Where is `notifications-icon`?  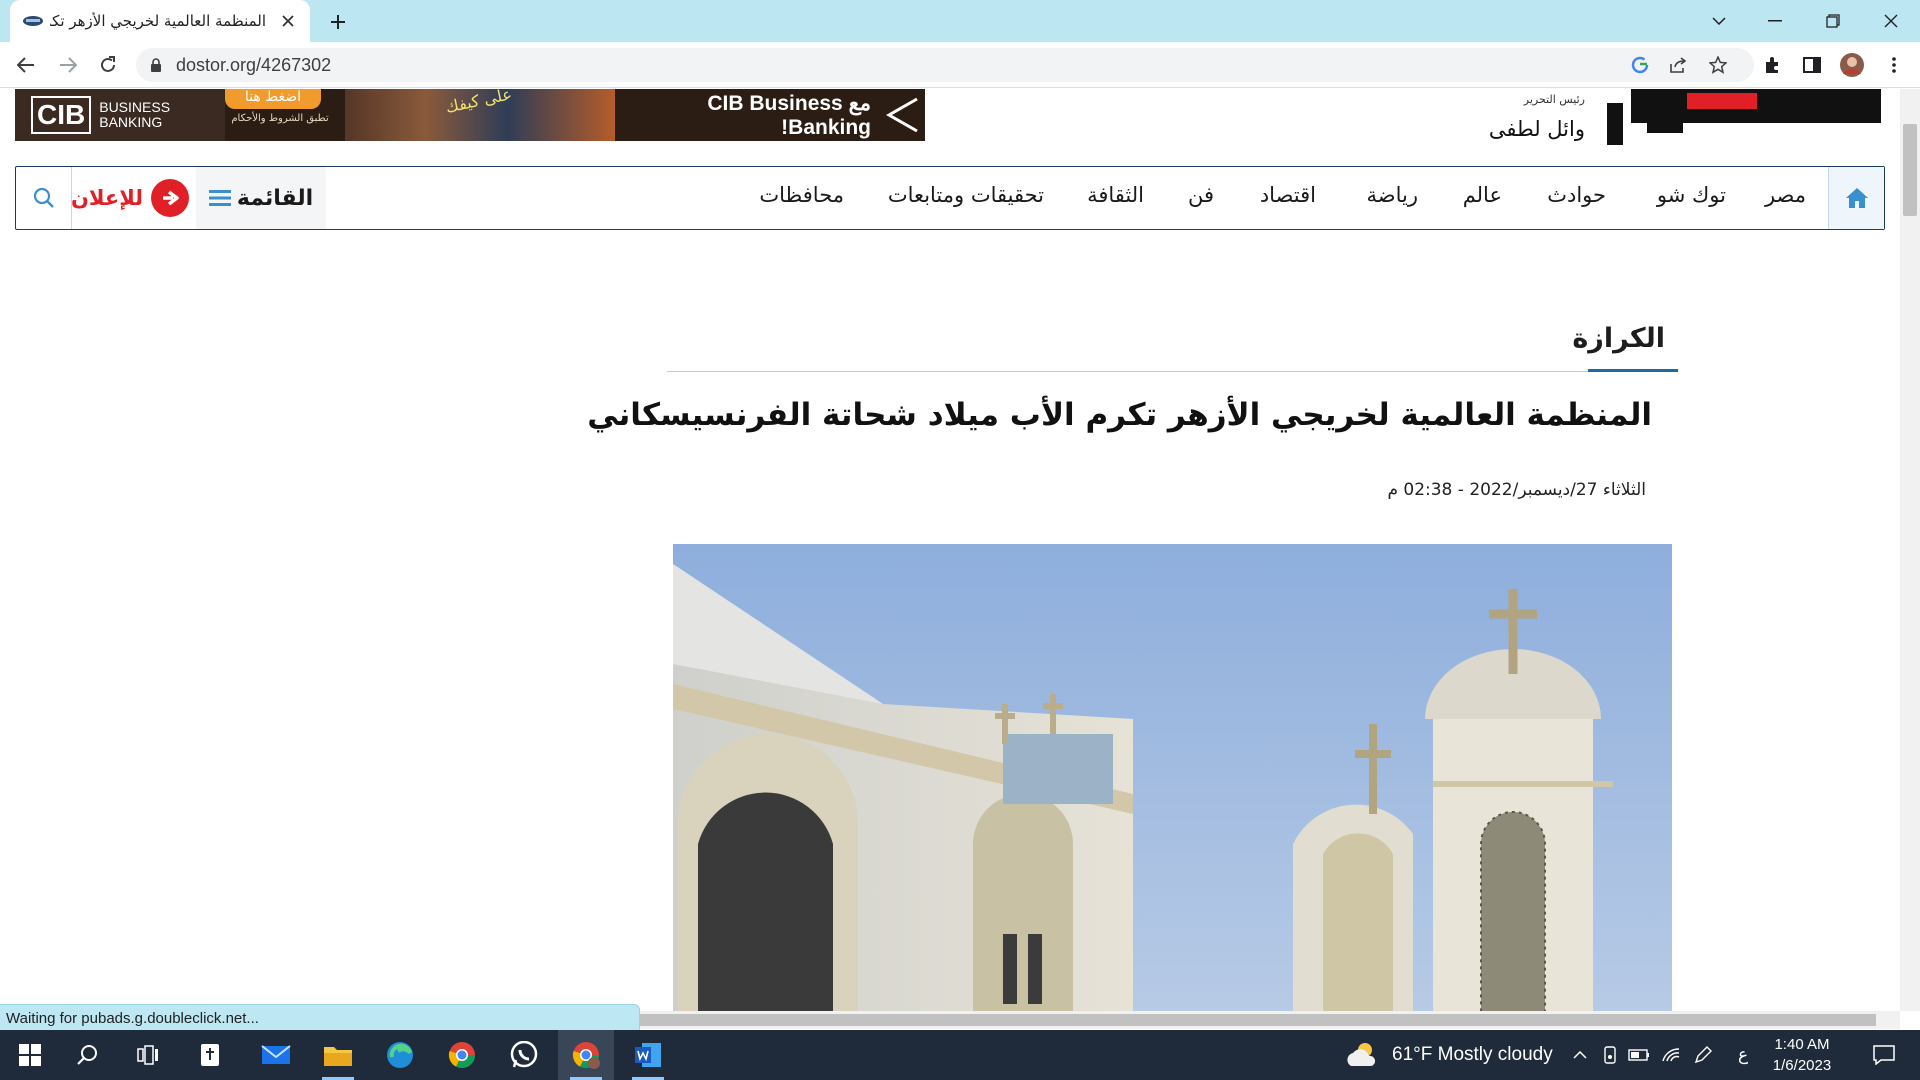 notifications-icon is located at coordinates (1884, 1055).